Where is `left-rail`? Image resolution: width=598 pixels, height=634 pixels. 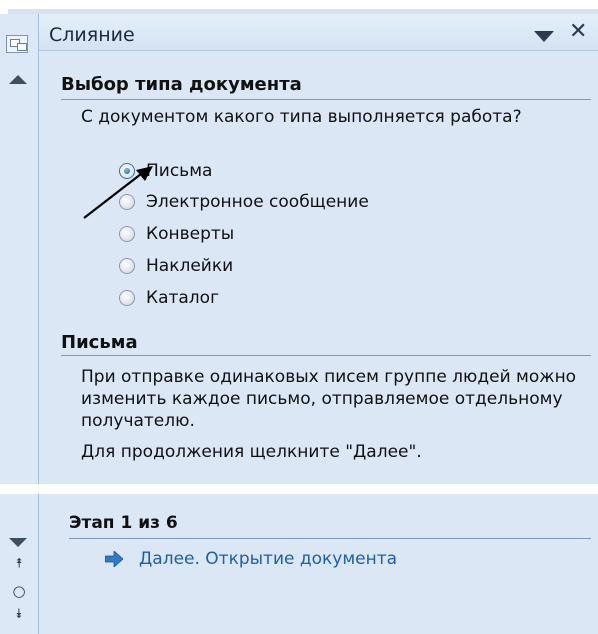 left-rail is located at coordinates (19, 249).